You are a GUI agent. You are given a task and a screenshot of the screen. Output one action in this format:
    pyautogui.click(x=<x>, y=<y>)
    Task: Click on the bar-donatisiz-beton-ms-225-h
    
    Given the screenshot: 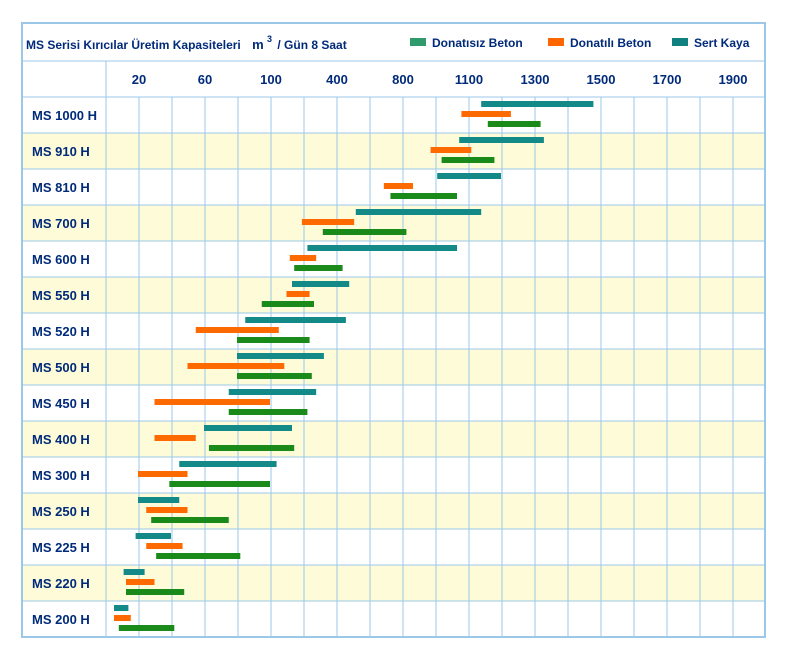 What is the action you would take?
    pyautogui.click(x=198, y=556)
    